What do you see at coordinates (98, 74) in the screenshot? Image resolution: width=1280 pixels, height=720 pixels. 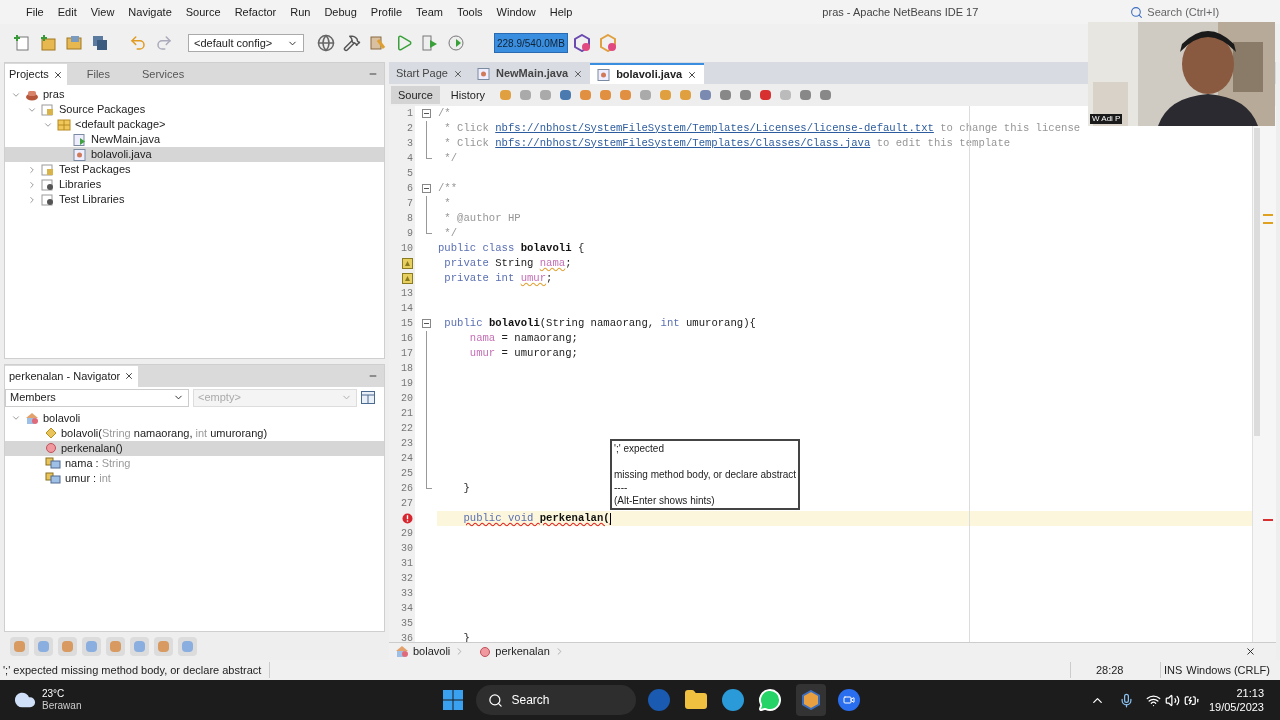 I see `panel-tab: Files` at bounding box center [98, 74].